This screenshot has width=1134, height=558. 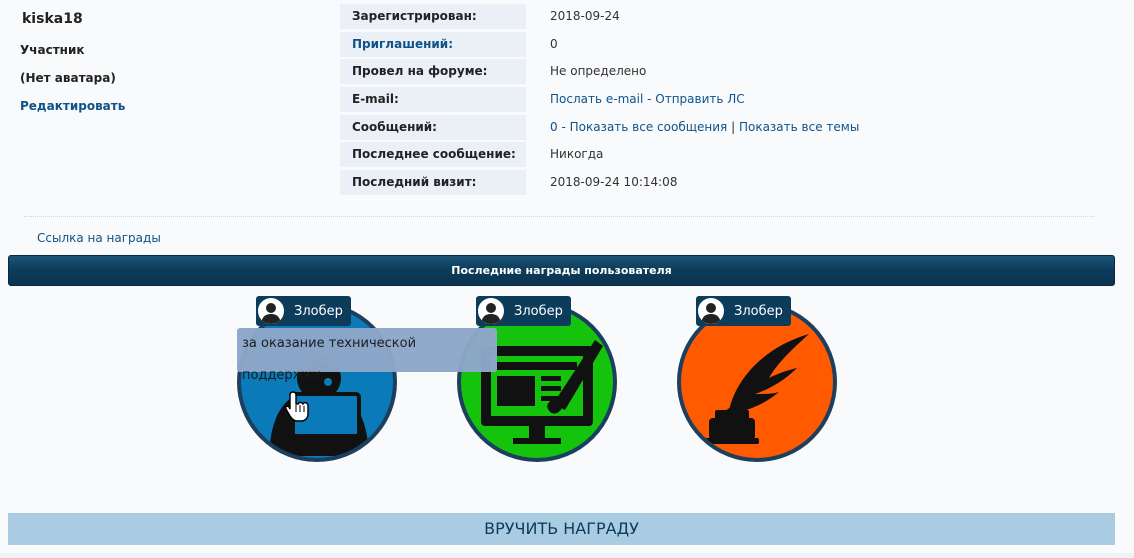 I want to click on quill-inkwell-icon, so click(x=757, y=389).